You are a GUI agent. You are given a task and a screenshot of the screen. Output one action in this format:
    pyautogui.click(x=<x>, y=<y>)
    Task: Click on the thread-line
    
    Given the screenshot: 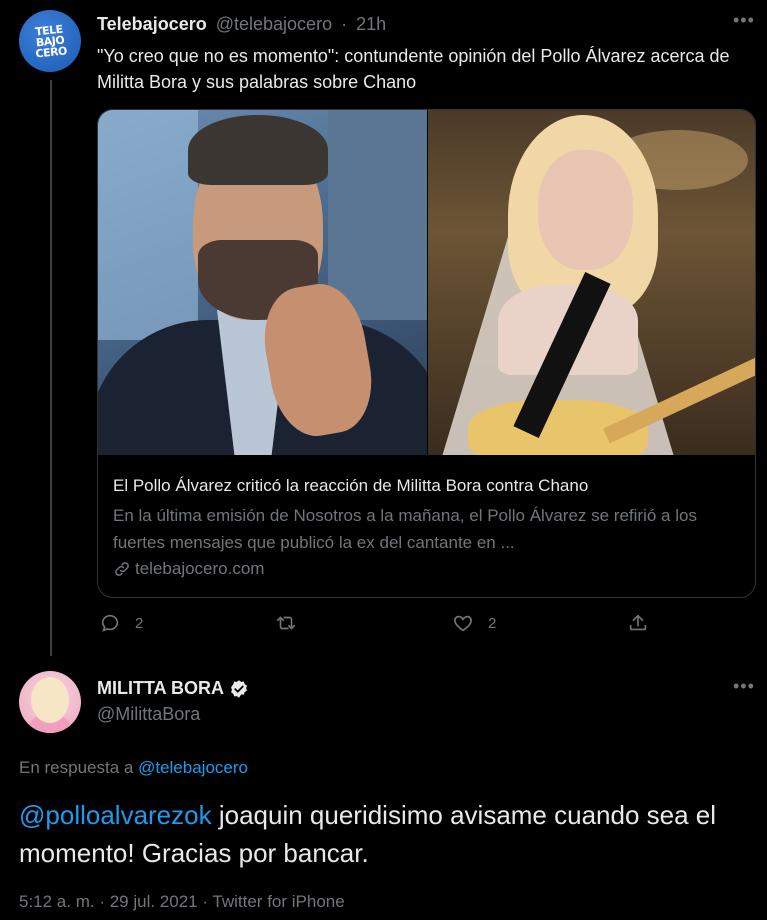 What is the action you would take?
    pyautogui.click(x=51, y=368)
    